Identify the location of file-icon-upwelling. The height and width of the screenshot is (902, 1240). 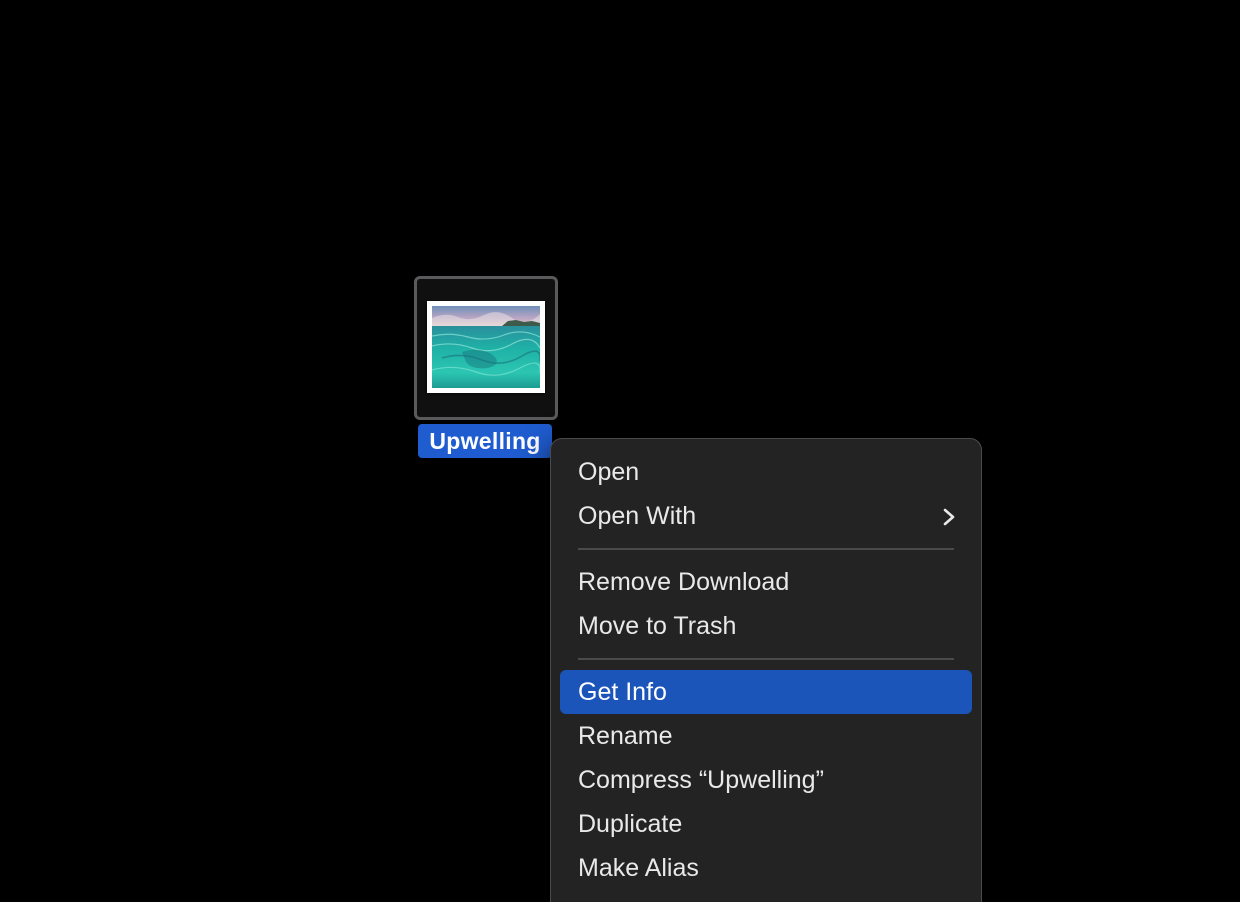
(486, 348).